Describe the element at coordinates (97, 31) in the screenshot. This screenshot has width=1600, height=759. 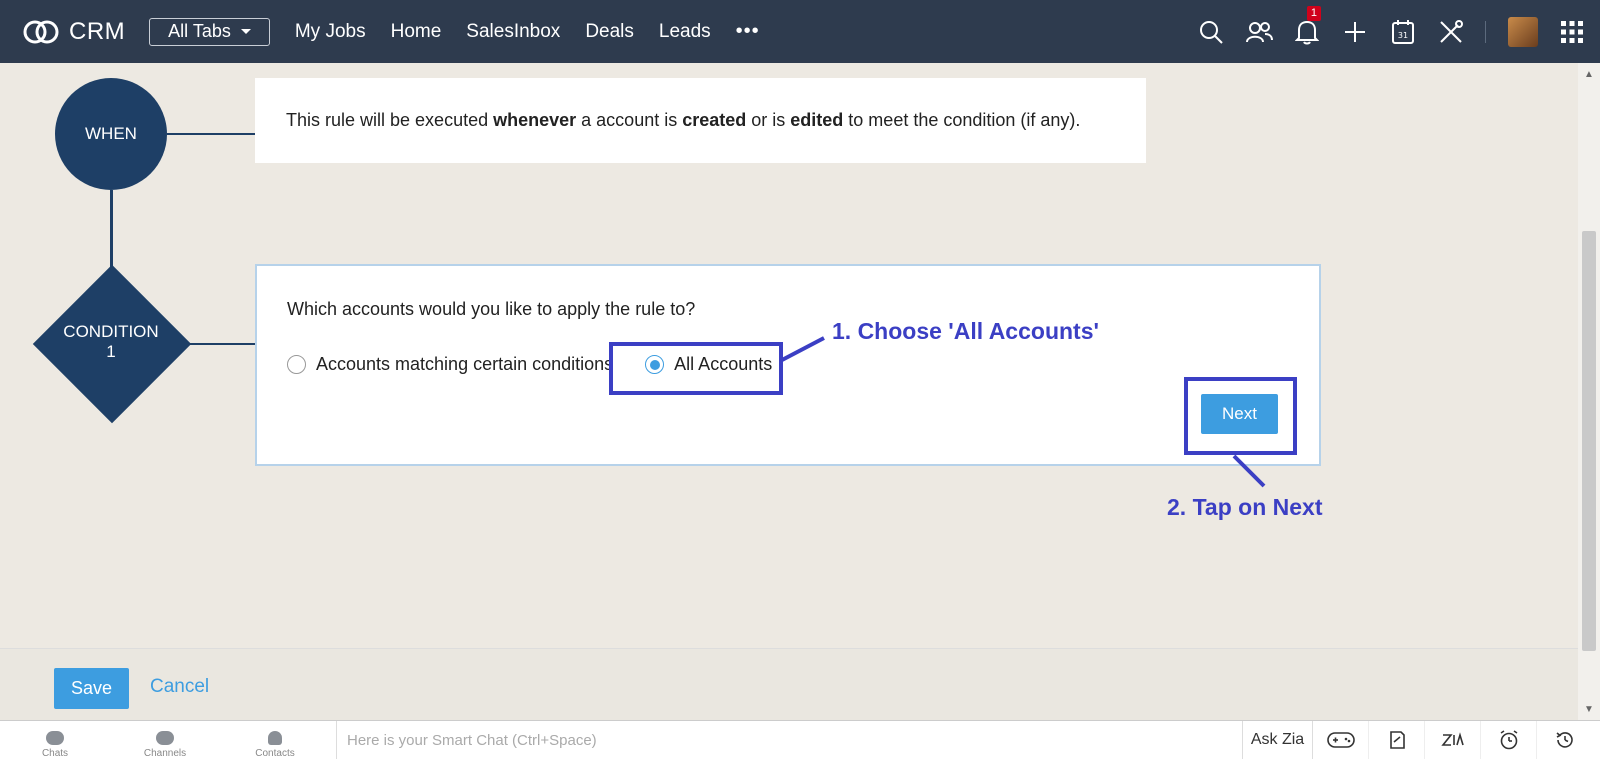
I see `logo-text: CRM` at that location.